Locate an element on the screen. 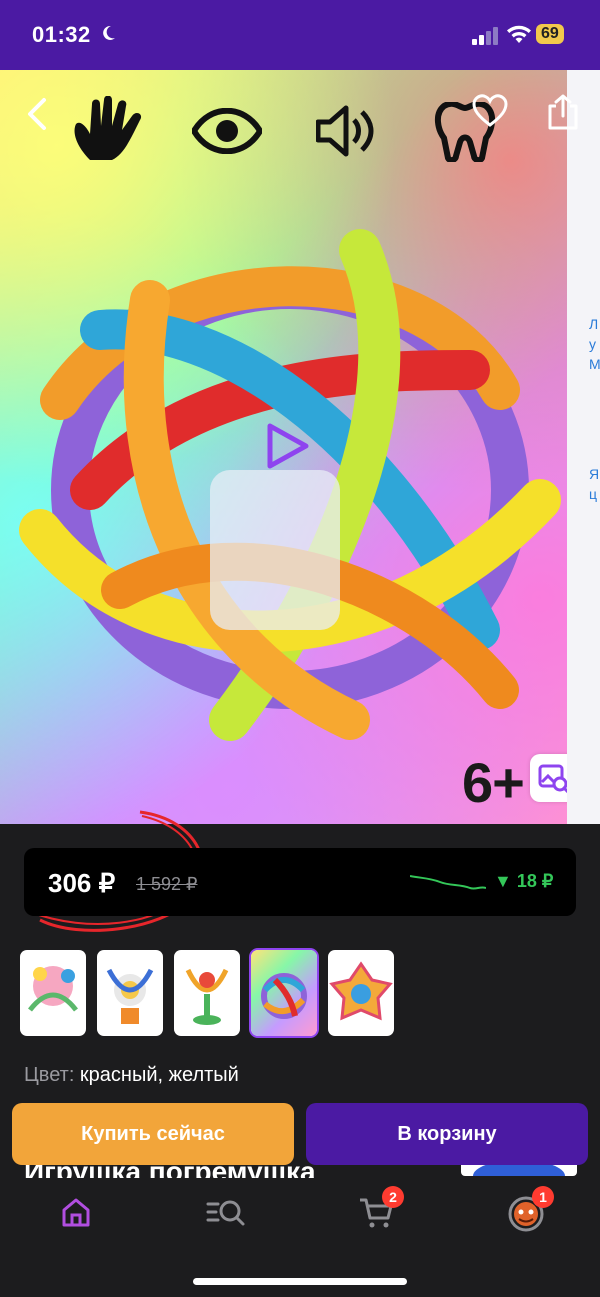  rattle-ball-mini-illustration is located at coordinates (284, 996).